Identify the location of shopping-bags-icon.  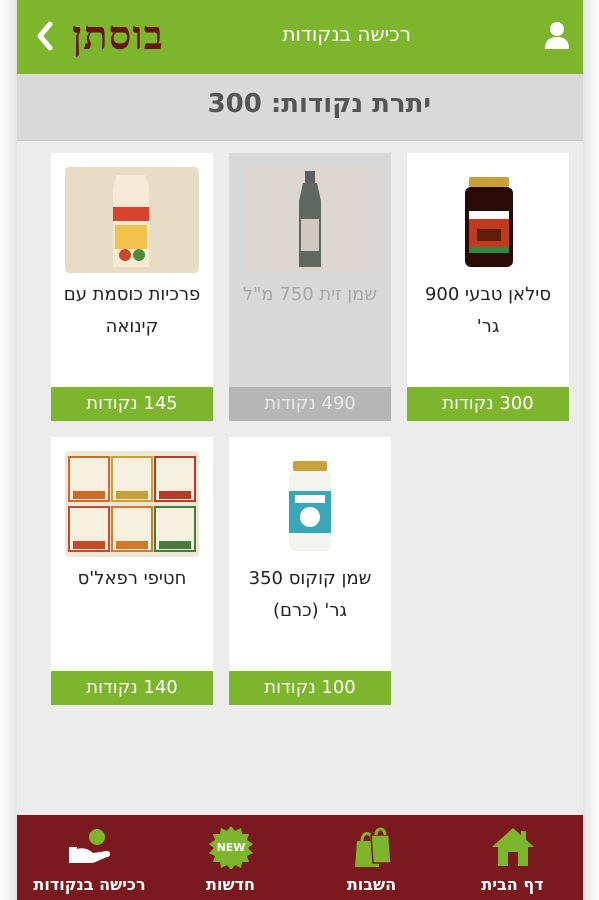
(373, 847).